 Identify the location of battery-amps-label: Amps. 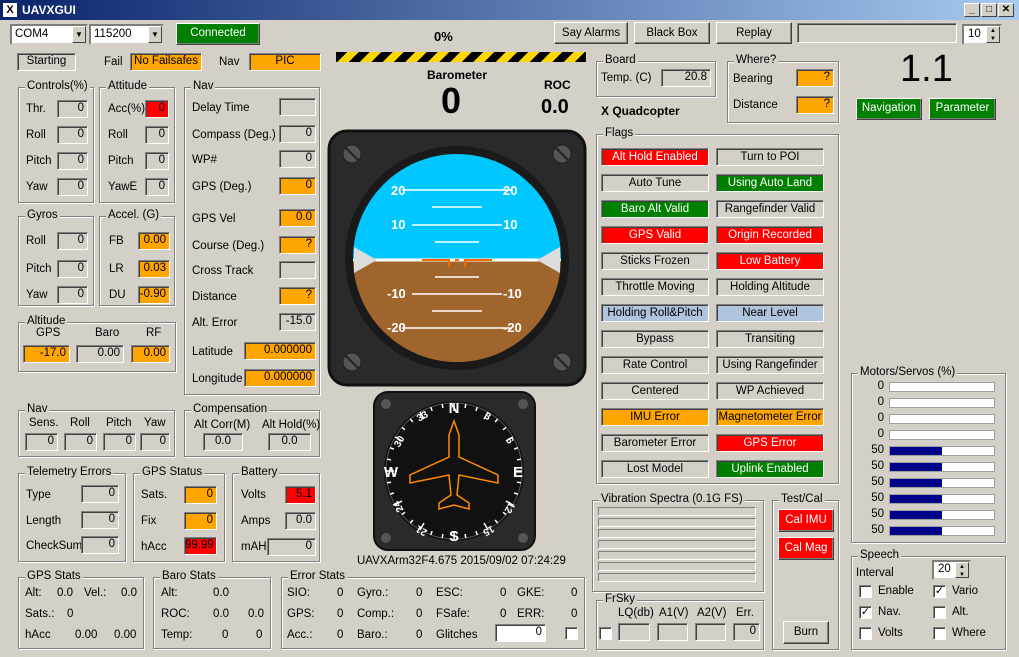
(256, 521).